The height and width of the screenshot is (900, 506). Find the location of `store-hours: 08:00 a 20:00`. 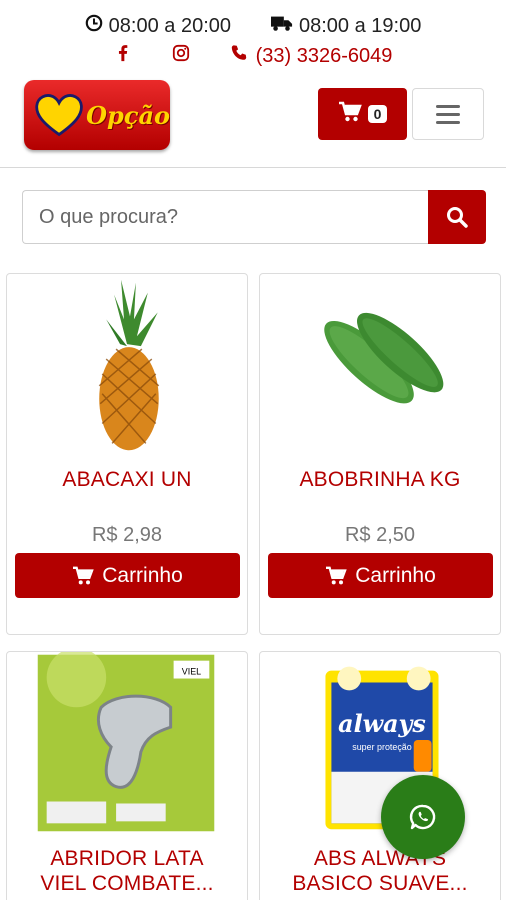

store-hours: 08:00 a 20:00 is located at coordinates (158, 26).